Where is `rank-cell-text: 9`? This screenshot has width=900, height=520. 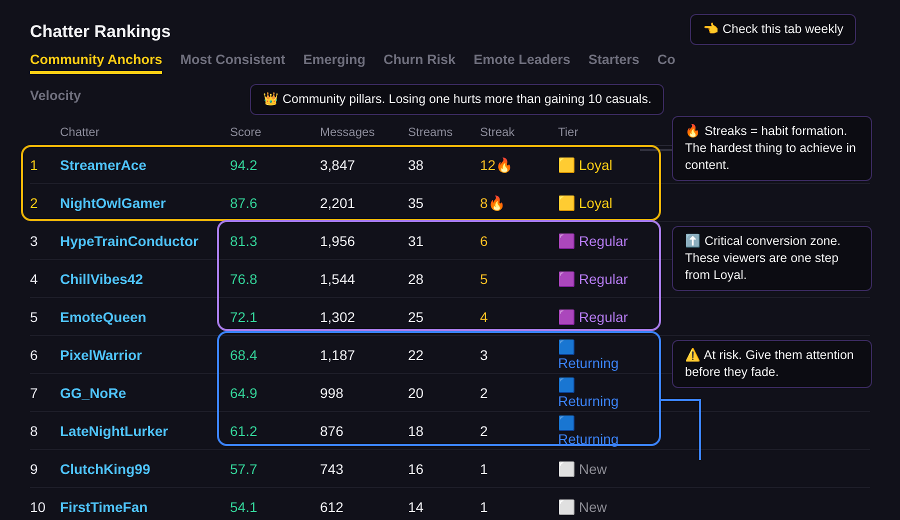
rank-cell-text: 9 is located at coordinates (34, 469).